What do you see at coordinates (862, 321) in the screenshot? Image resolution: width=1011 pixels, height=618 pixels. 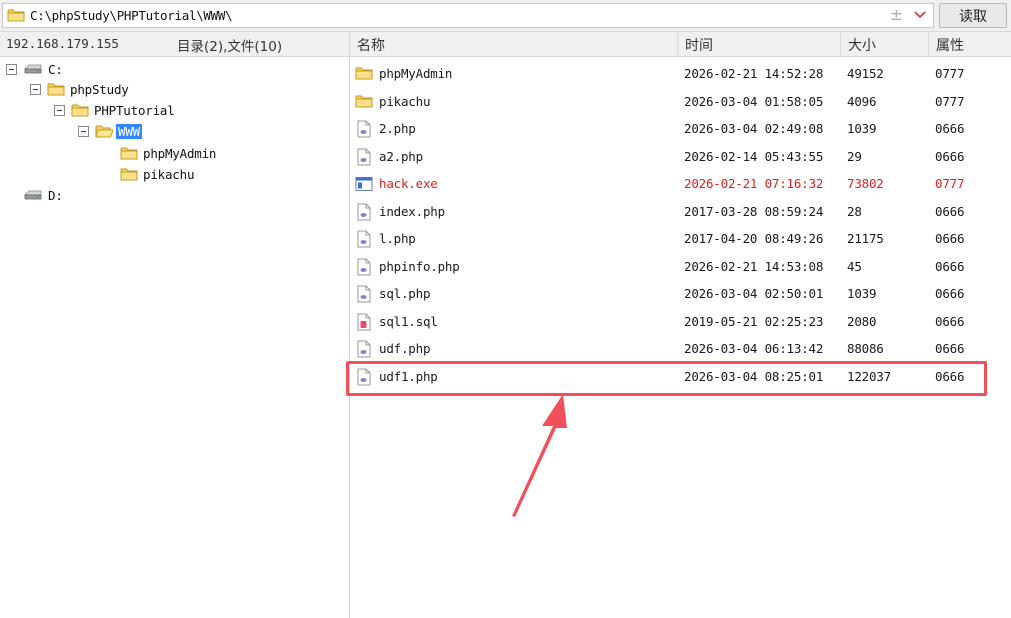 I see `file-size: 2080` at bounding box center [862, 321].